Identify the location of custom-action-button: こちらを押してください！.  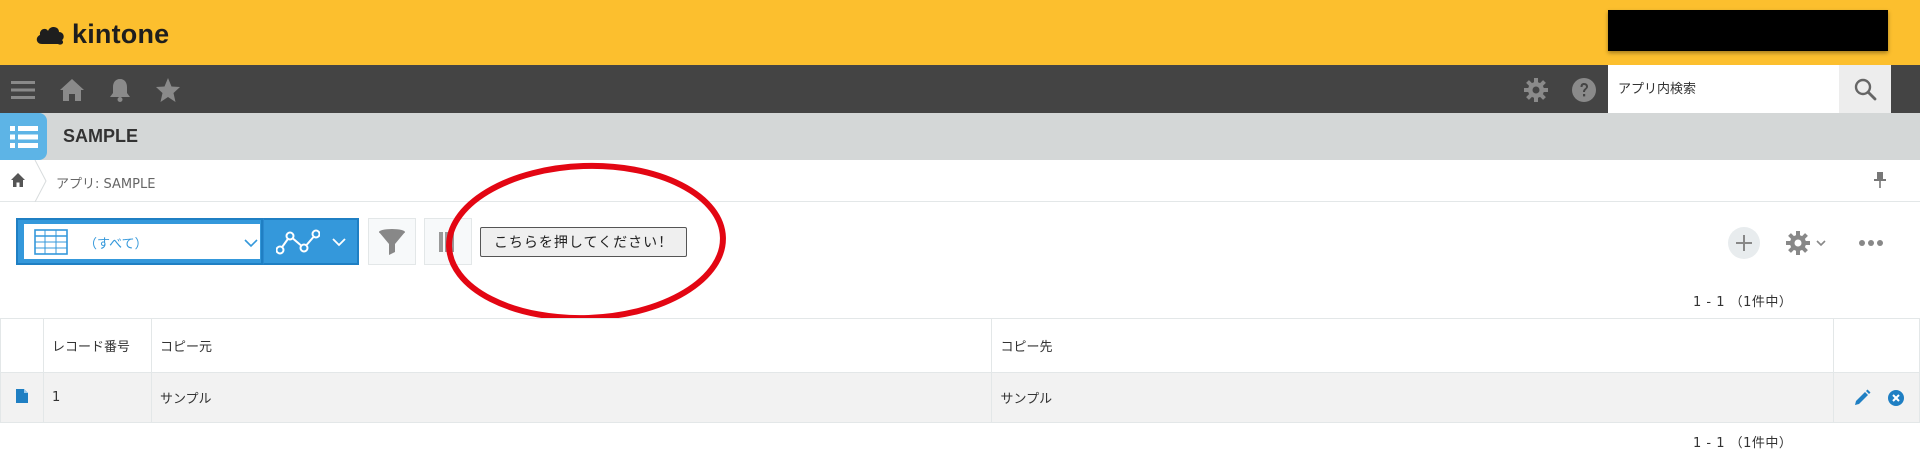
(583, 242).